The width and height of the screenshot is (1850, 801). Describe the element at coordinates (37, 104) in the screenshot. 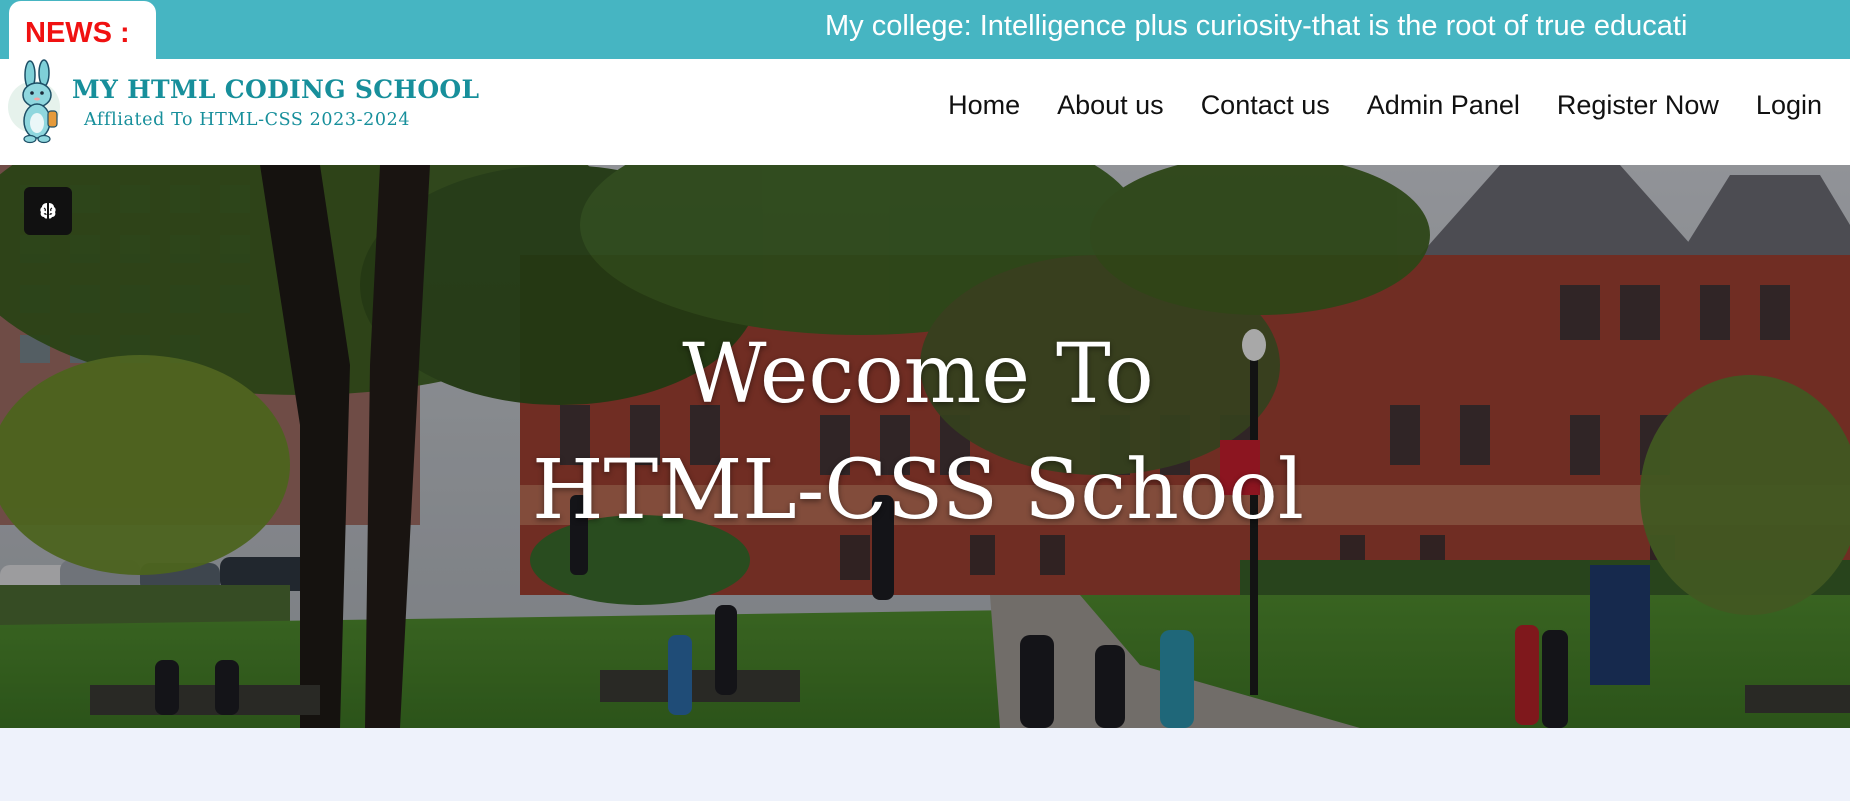

I see `bunny-mascot-icon` at that location.